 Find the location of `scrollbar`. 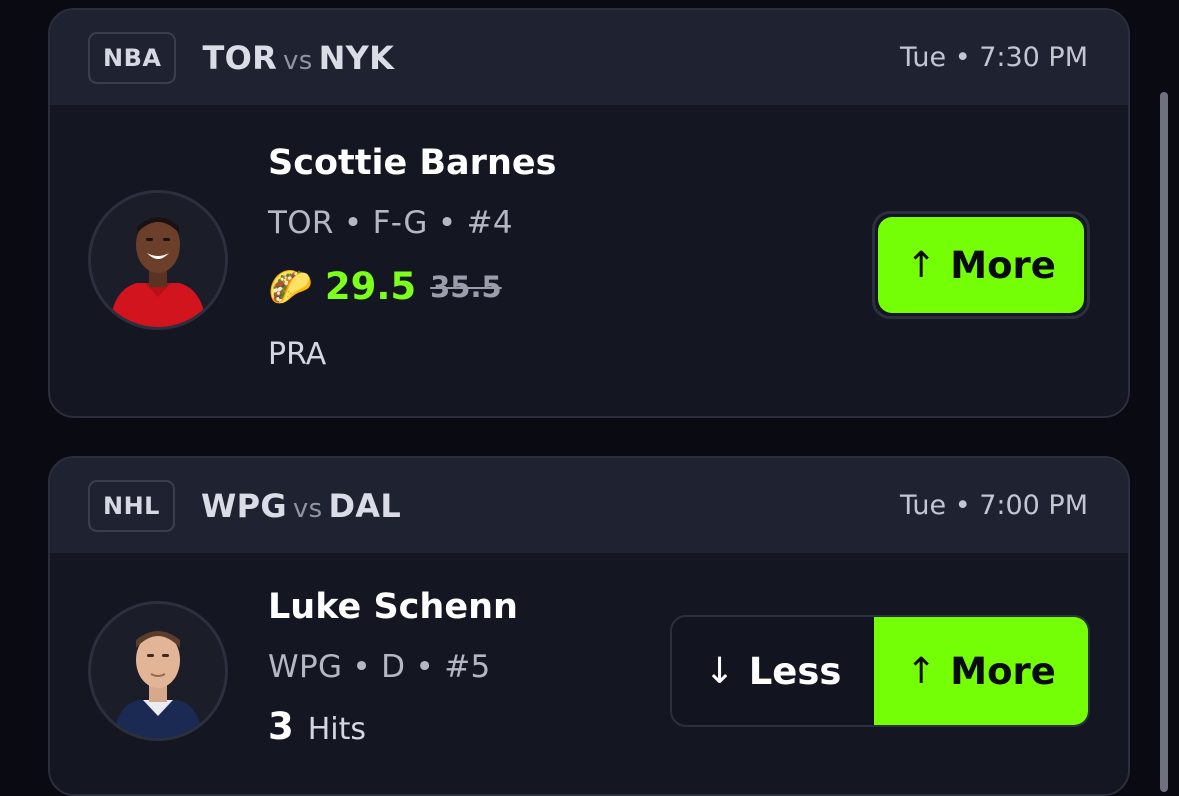

scrollbar is located at coordinates (1164, 442).